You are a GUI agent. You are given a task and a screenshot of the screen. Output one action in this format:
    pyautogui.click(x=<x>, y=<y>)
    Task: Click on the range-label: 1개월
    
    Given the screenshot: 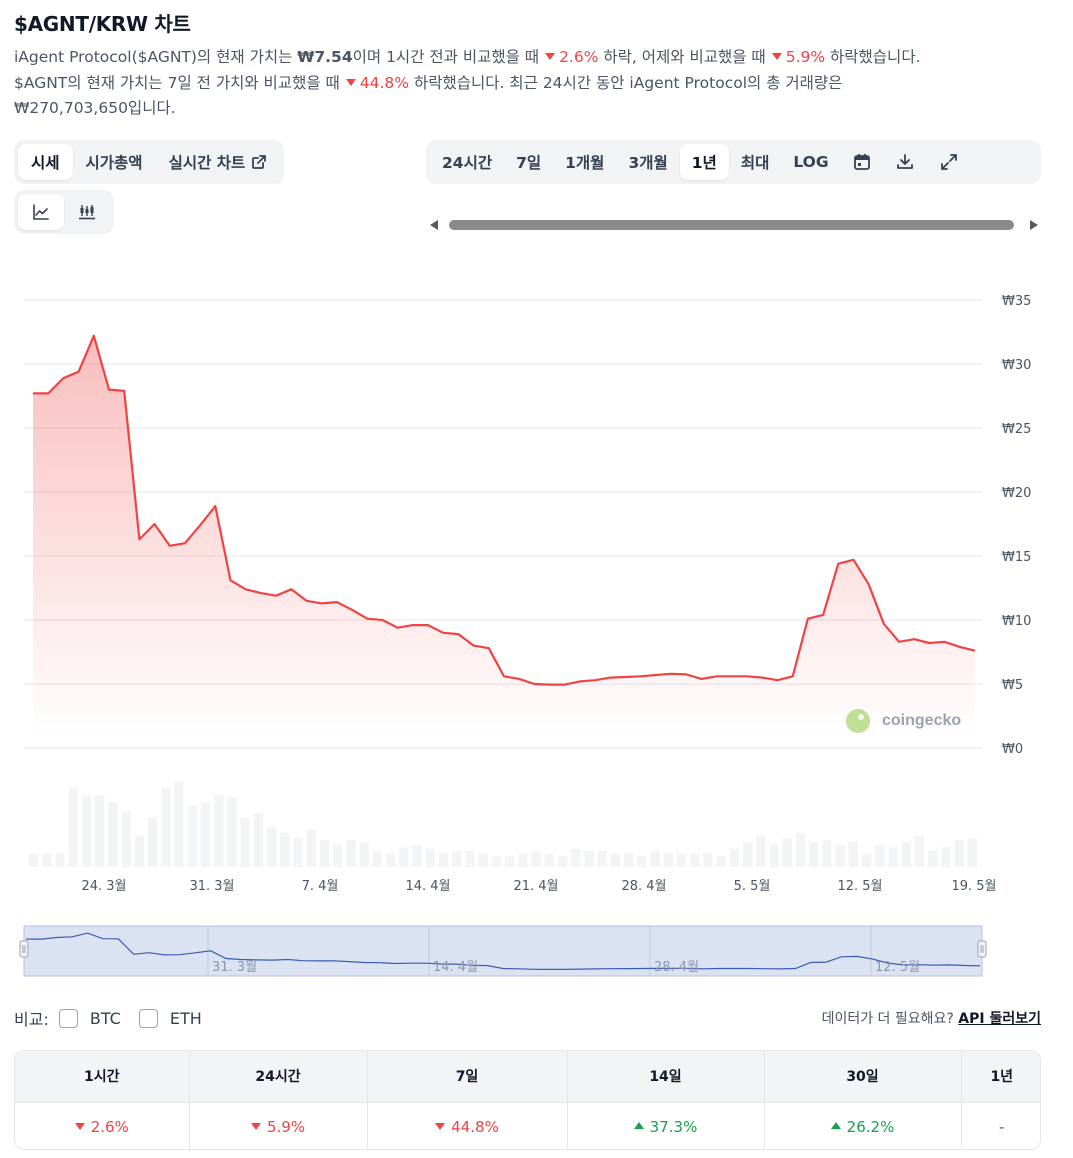 What is the action you would take?
    pyautogui.click(x=585, y=163)
    